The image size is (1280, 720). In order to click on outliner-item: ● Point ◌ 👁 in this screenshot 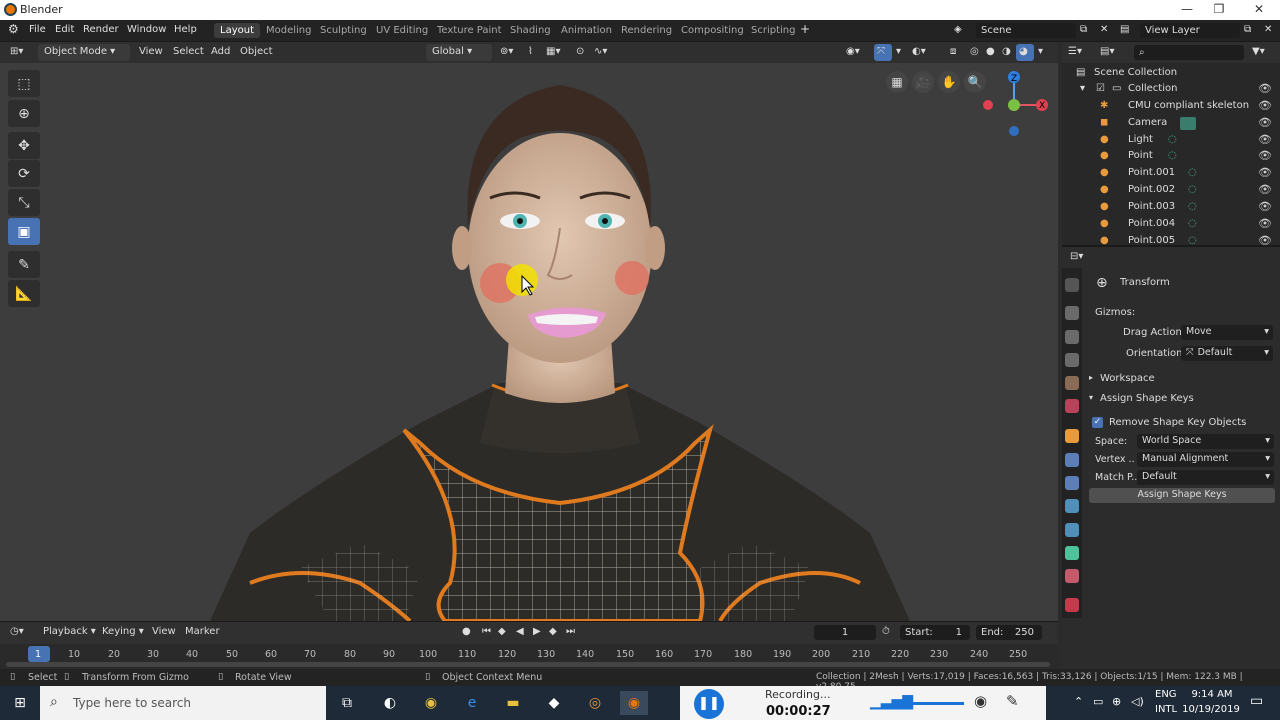, I will do `click(1171, 156)`.